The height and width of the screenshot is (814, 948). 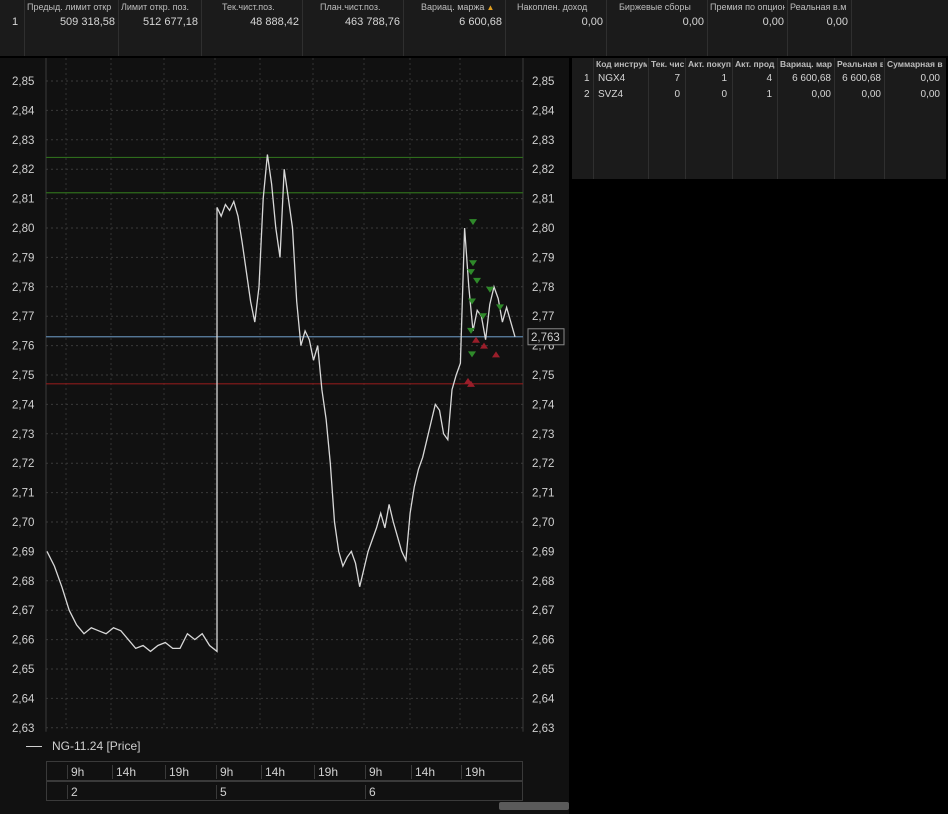 I want to click on time-axis: 9h 14h 19h 9h 14h 19h 9h 14h 19h 2 5 6, so click(x=284, y=781).